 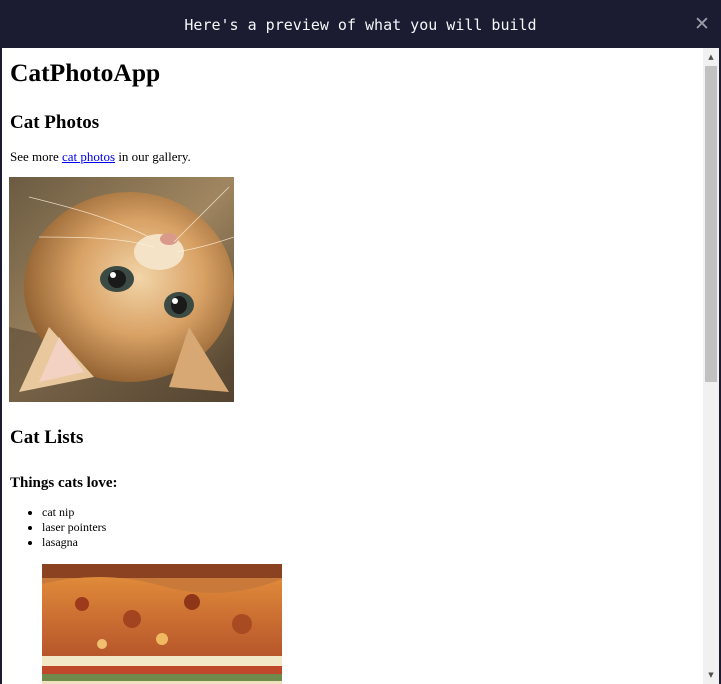 I want to click on cat-love-list: cat nip laser pointers lasagna, so click(x=352, y=527).